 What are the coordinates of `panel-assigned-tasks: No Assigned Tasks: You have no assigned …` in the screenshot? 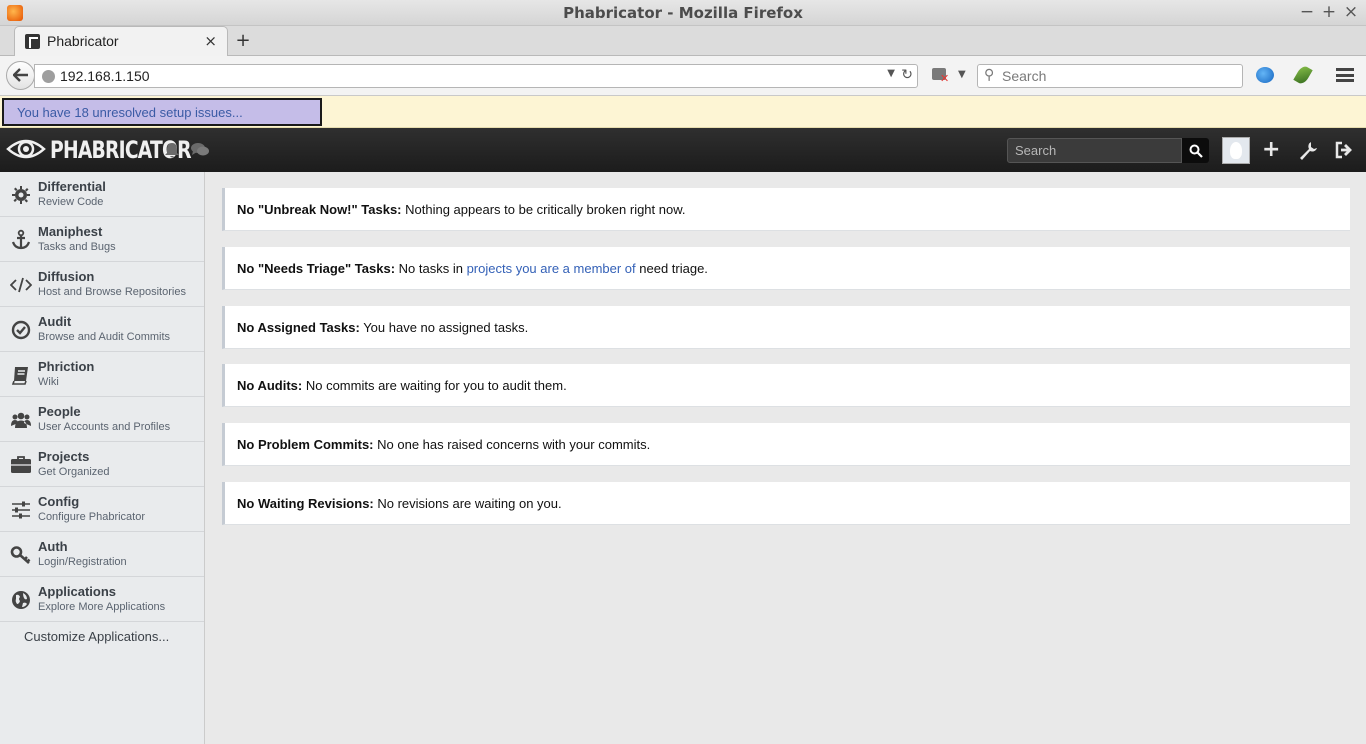 It's located at (786, 327).